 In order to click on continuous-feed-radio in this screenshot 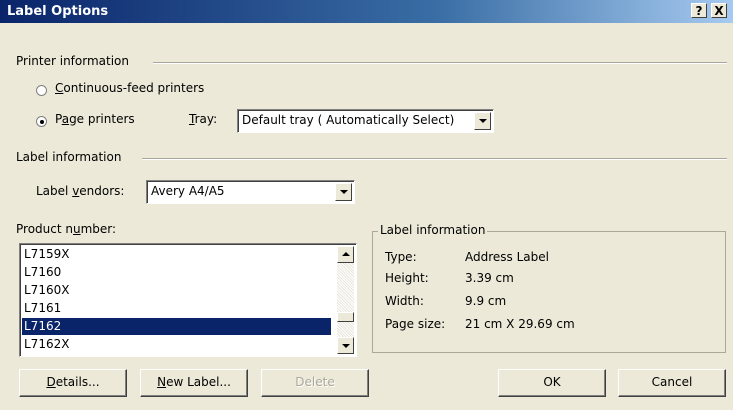, I will do `click(41, 90)`.